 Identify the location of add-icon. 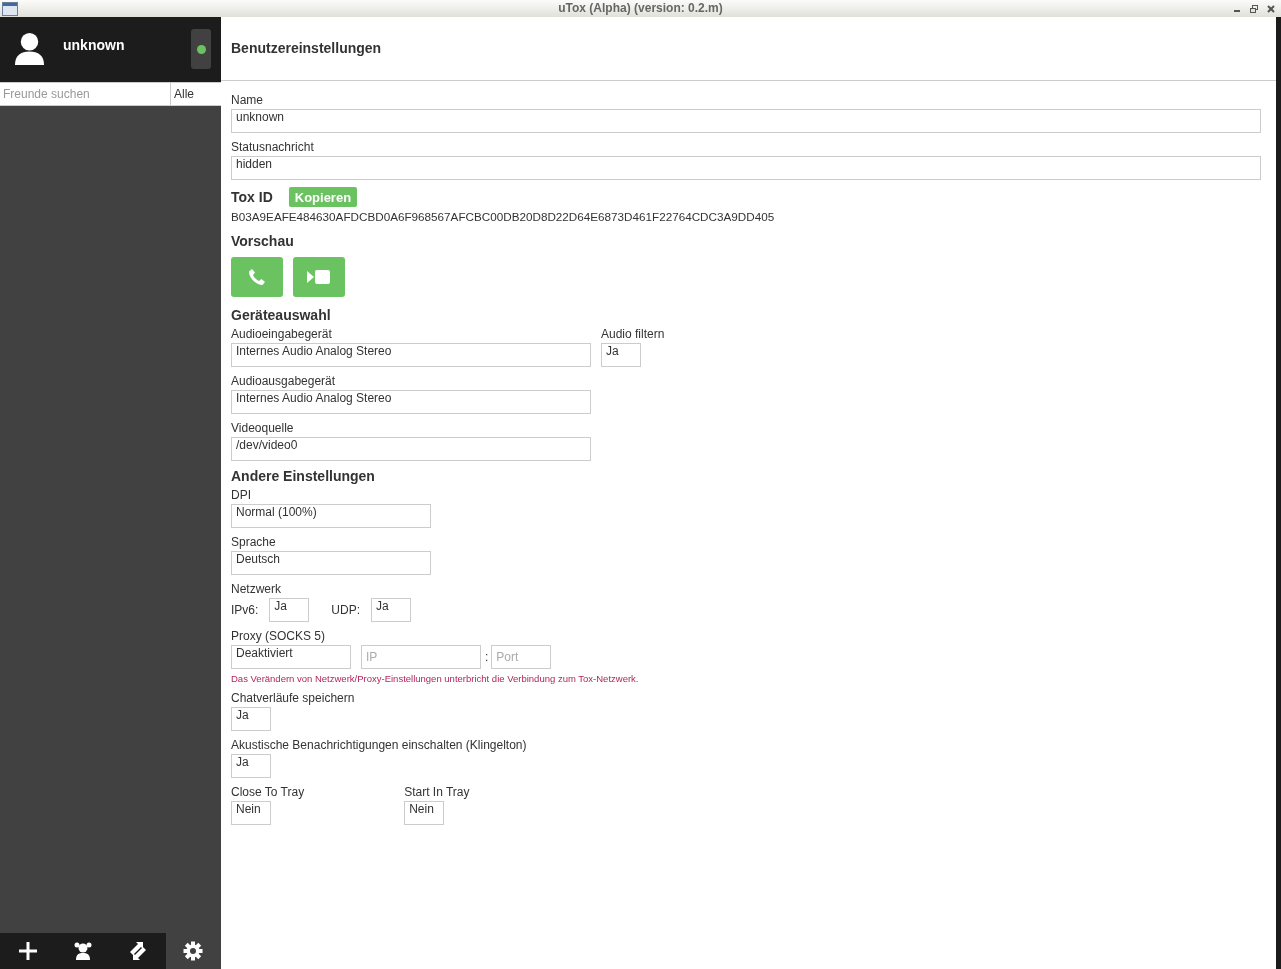
(27, 951).